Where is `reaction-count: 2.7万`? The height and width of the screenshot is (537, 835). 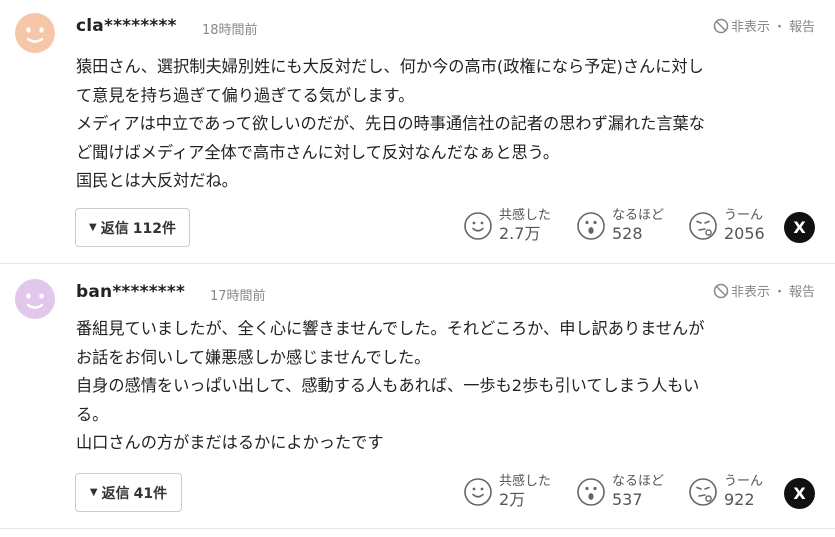
reaction-count: 2.7万 is located at coordinates (520, 233).